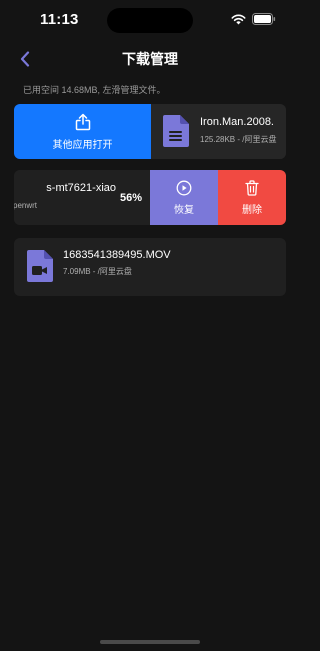 The width and height of the screenshot is (320, 651). I want to click on video-file-icon, so click(40, 266).